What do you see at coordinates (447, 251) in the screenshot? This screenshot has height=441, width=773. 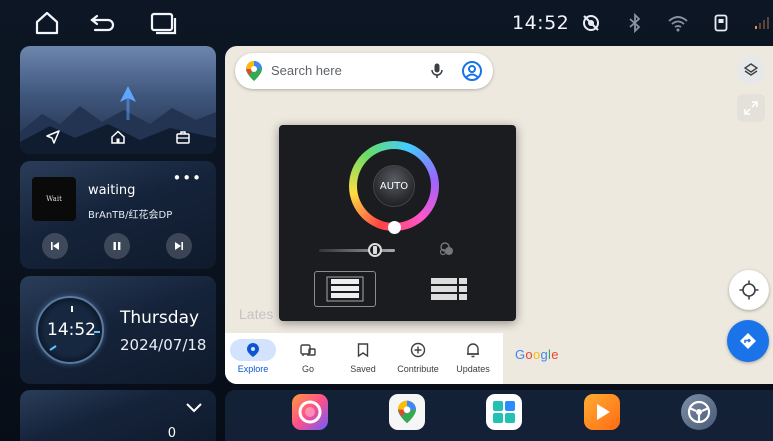 I see `adaptive-brightness-icon` at bounding box center [447, 251].